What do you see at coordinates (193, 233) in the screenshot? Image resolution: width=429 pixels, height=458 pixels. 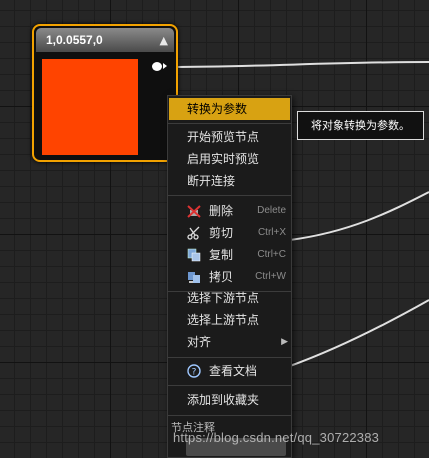 I see `scissors-icon` at bounding box center [193, 233].